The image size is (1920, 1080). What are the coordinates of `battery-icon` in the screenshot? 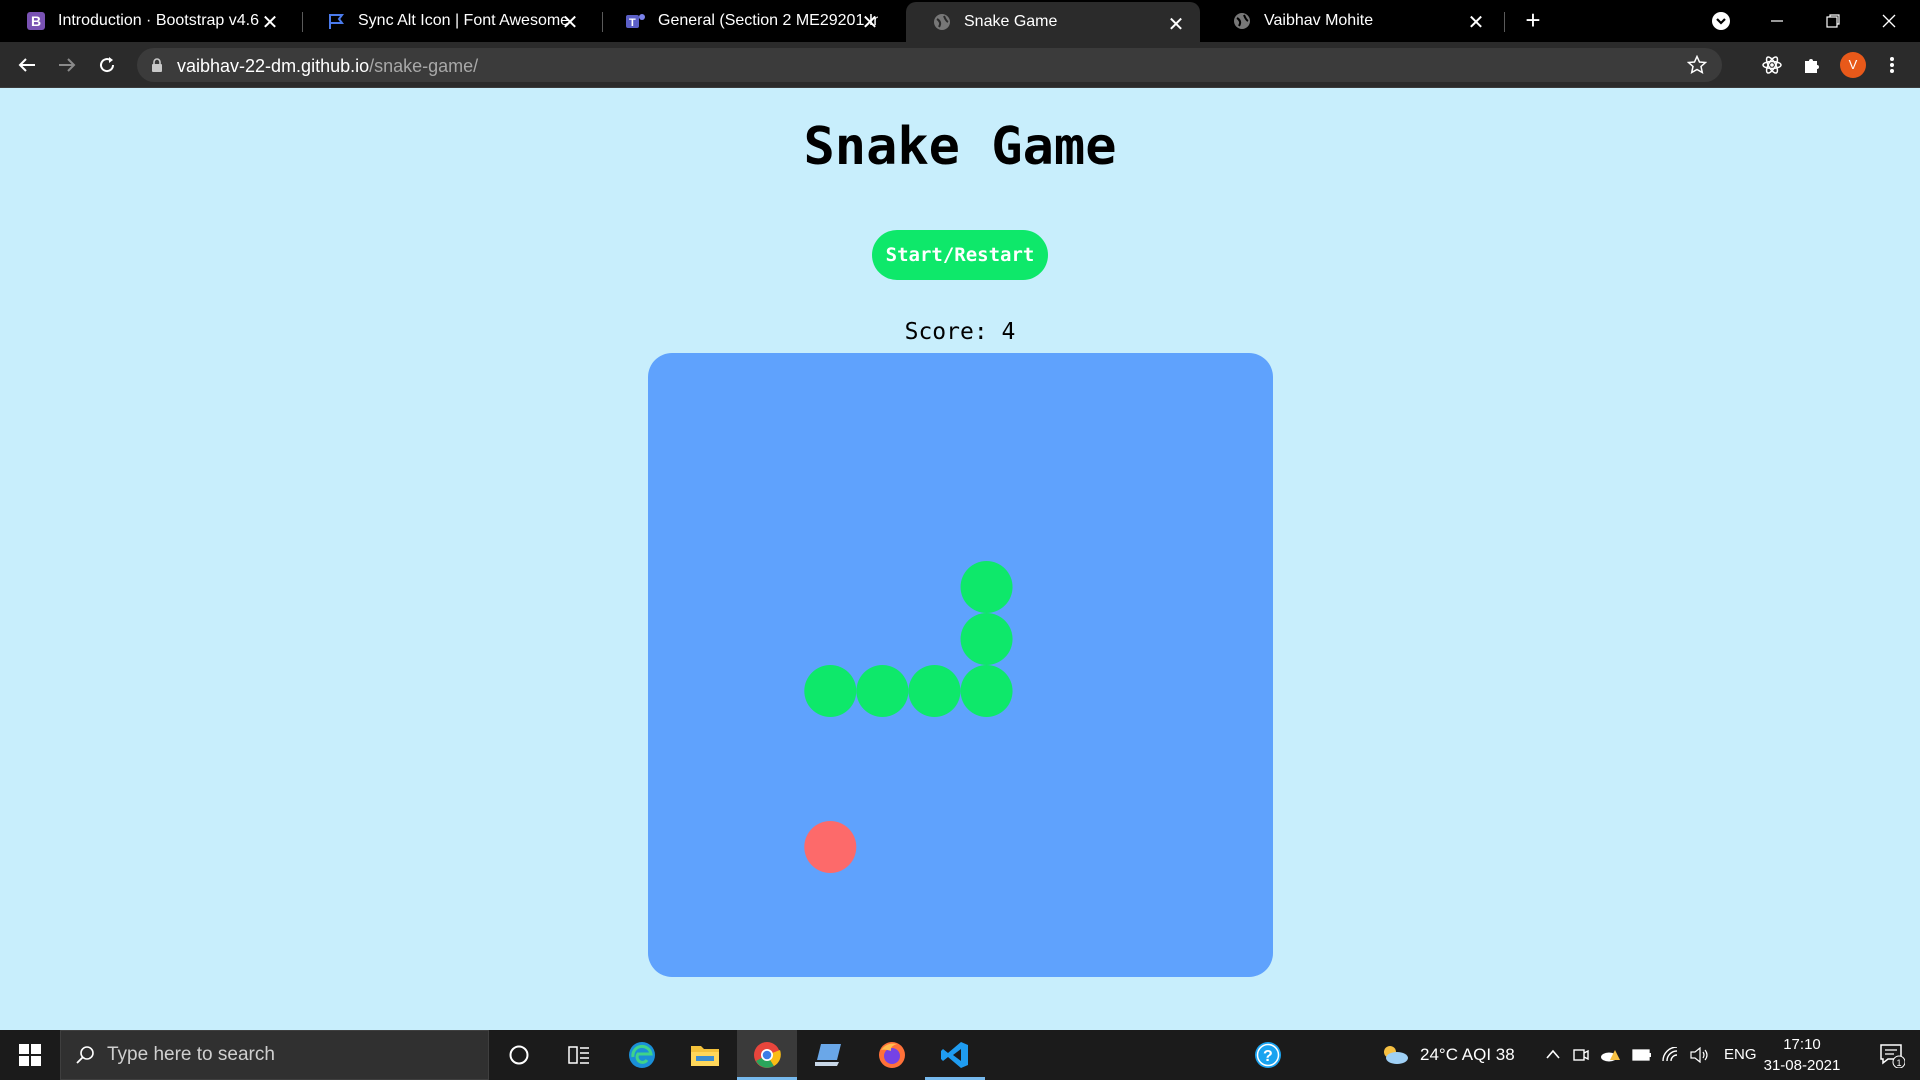 It's located at (1642, 1055).